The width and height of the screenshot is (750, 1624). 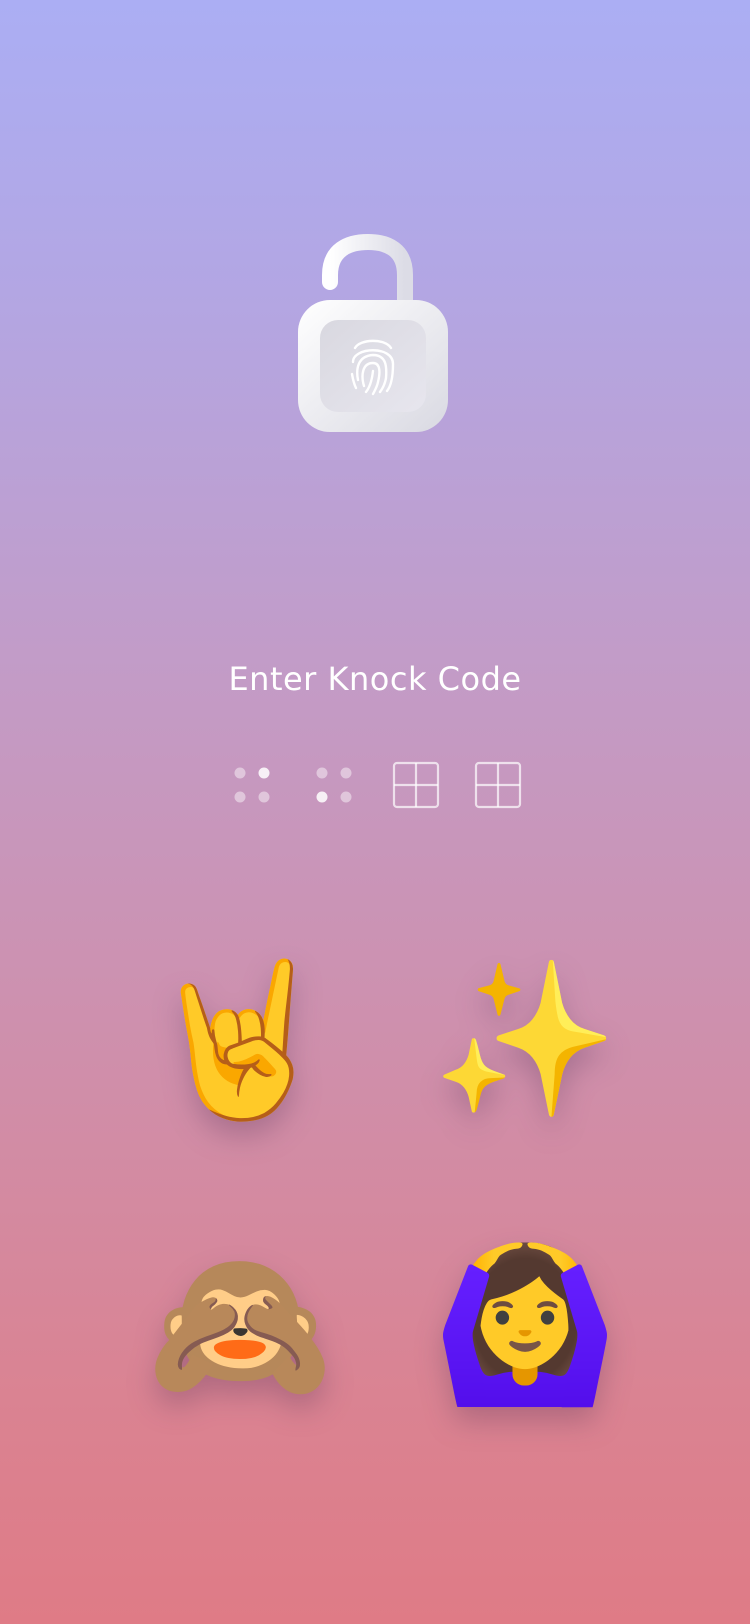 What do you see at coordinates (373, 332) in the screenshot?
I see `unlocked-padlock-fingerprint-icon` at bounding box center [373, 332].